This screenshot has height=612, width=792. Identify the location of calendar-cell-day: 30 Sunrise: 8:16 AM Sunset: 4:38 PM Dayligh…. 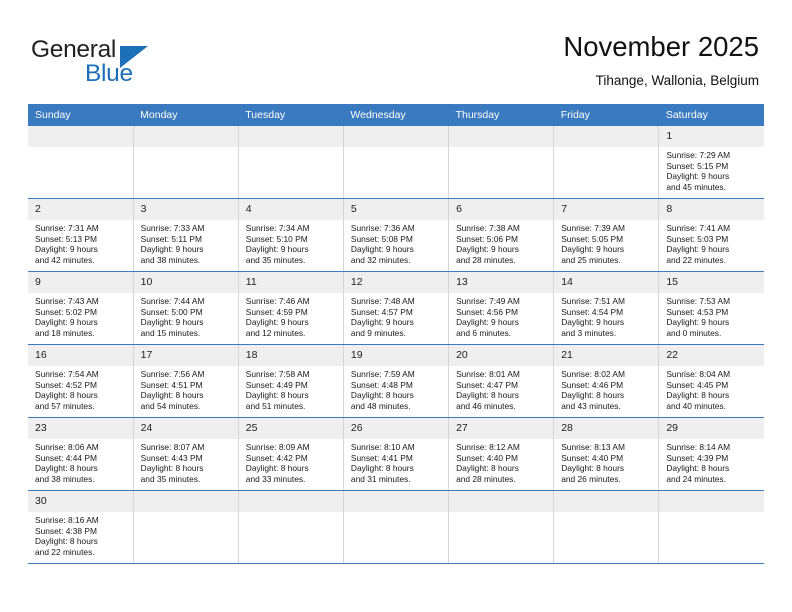
(81, 527).